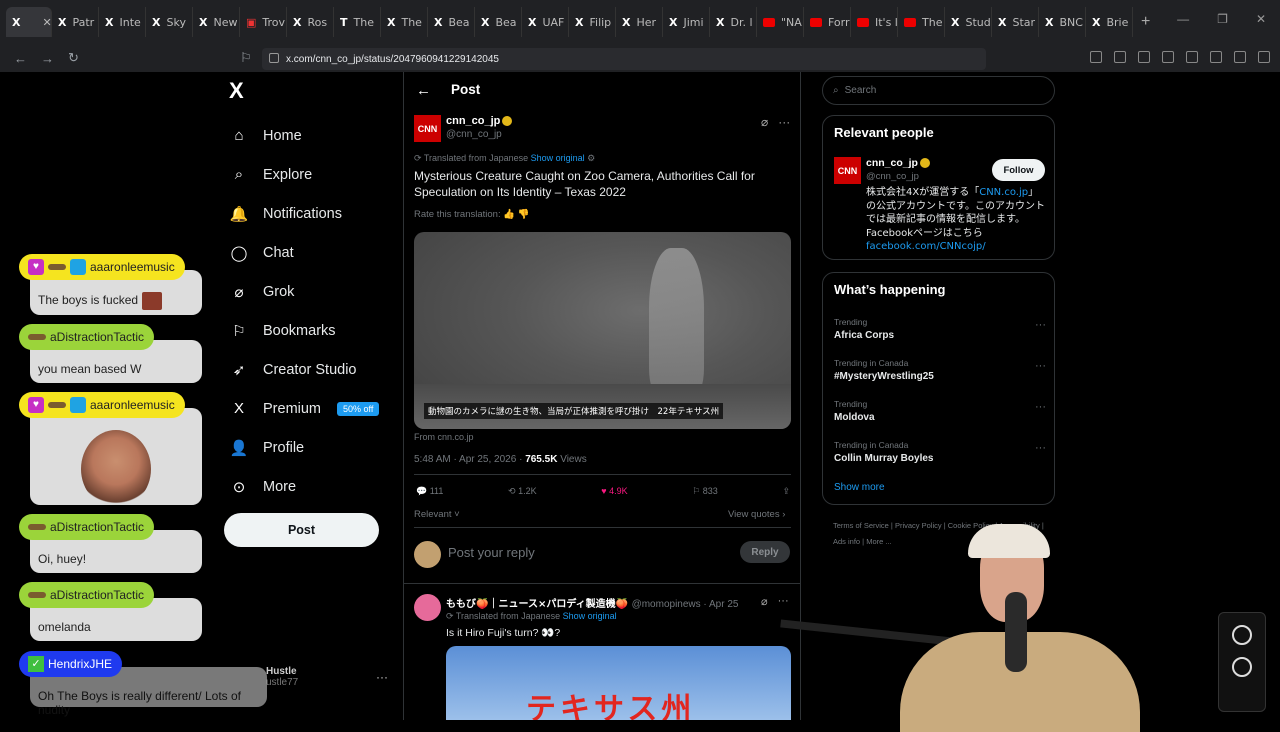  I want to click on browser-tab: X Patr, so click(75, 22).